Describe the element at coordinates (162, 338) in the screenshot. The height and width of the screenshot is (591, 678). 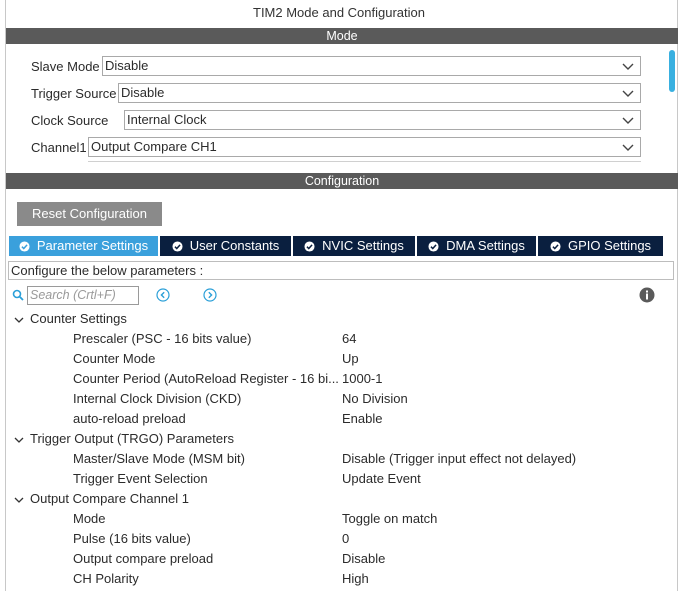
I see `param-name: Prescaler (PSC - 16 bits value)` at that location.